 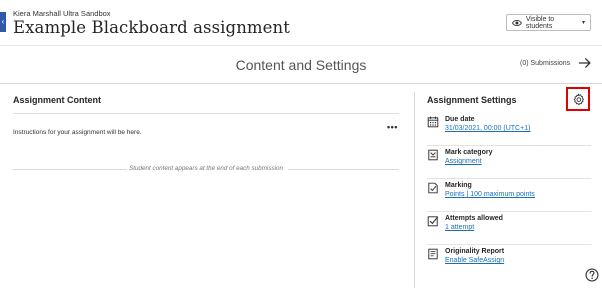 I want to click on due-date-link: 31/03/2021, 00:00 (UTC+1), so click(x=487, y=128).